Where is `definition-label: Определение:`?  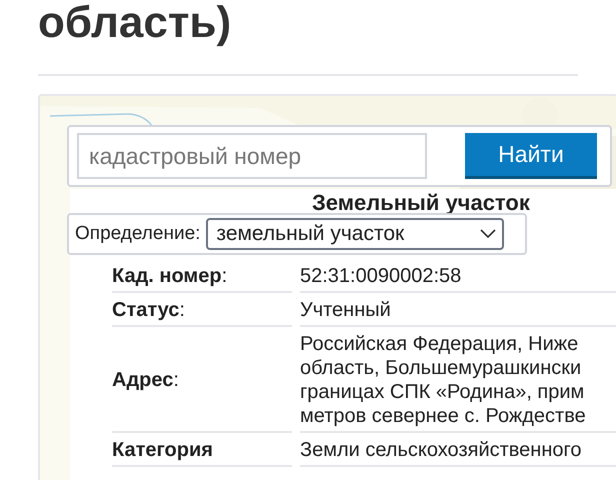
definition-label: Определение: is located at coordinates (137, 234).